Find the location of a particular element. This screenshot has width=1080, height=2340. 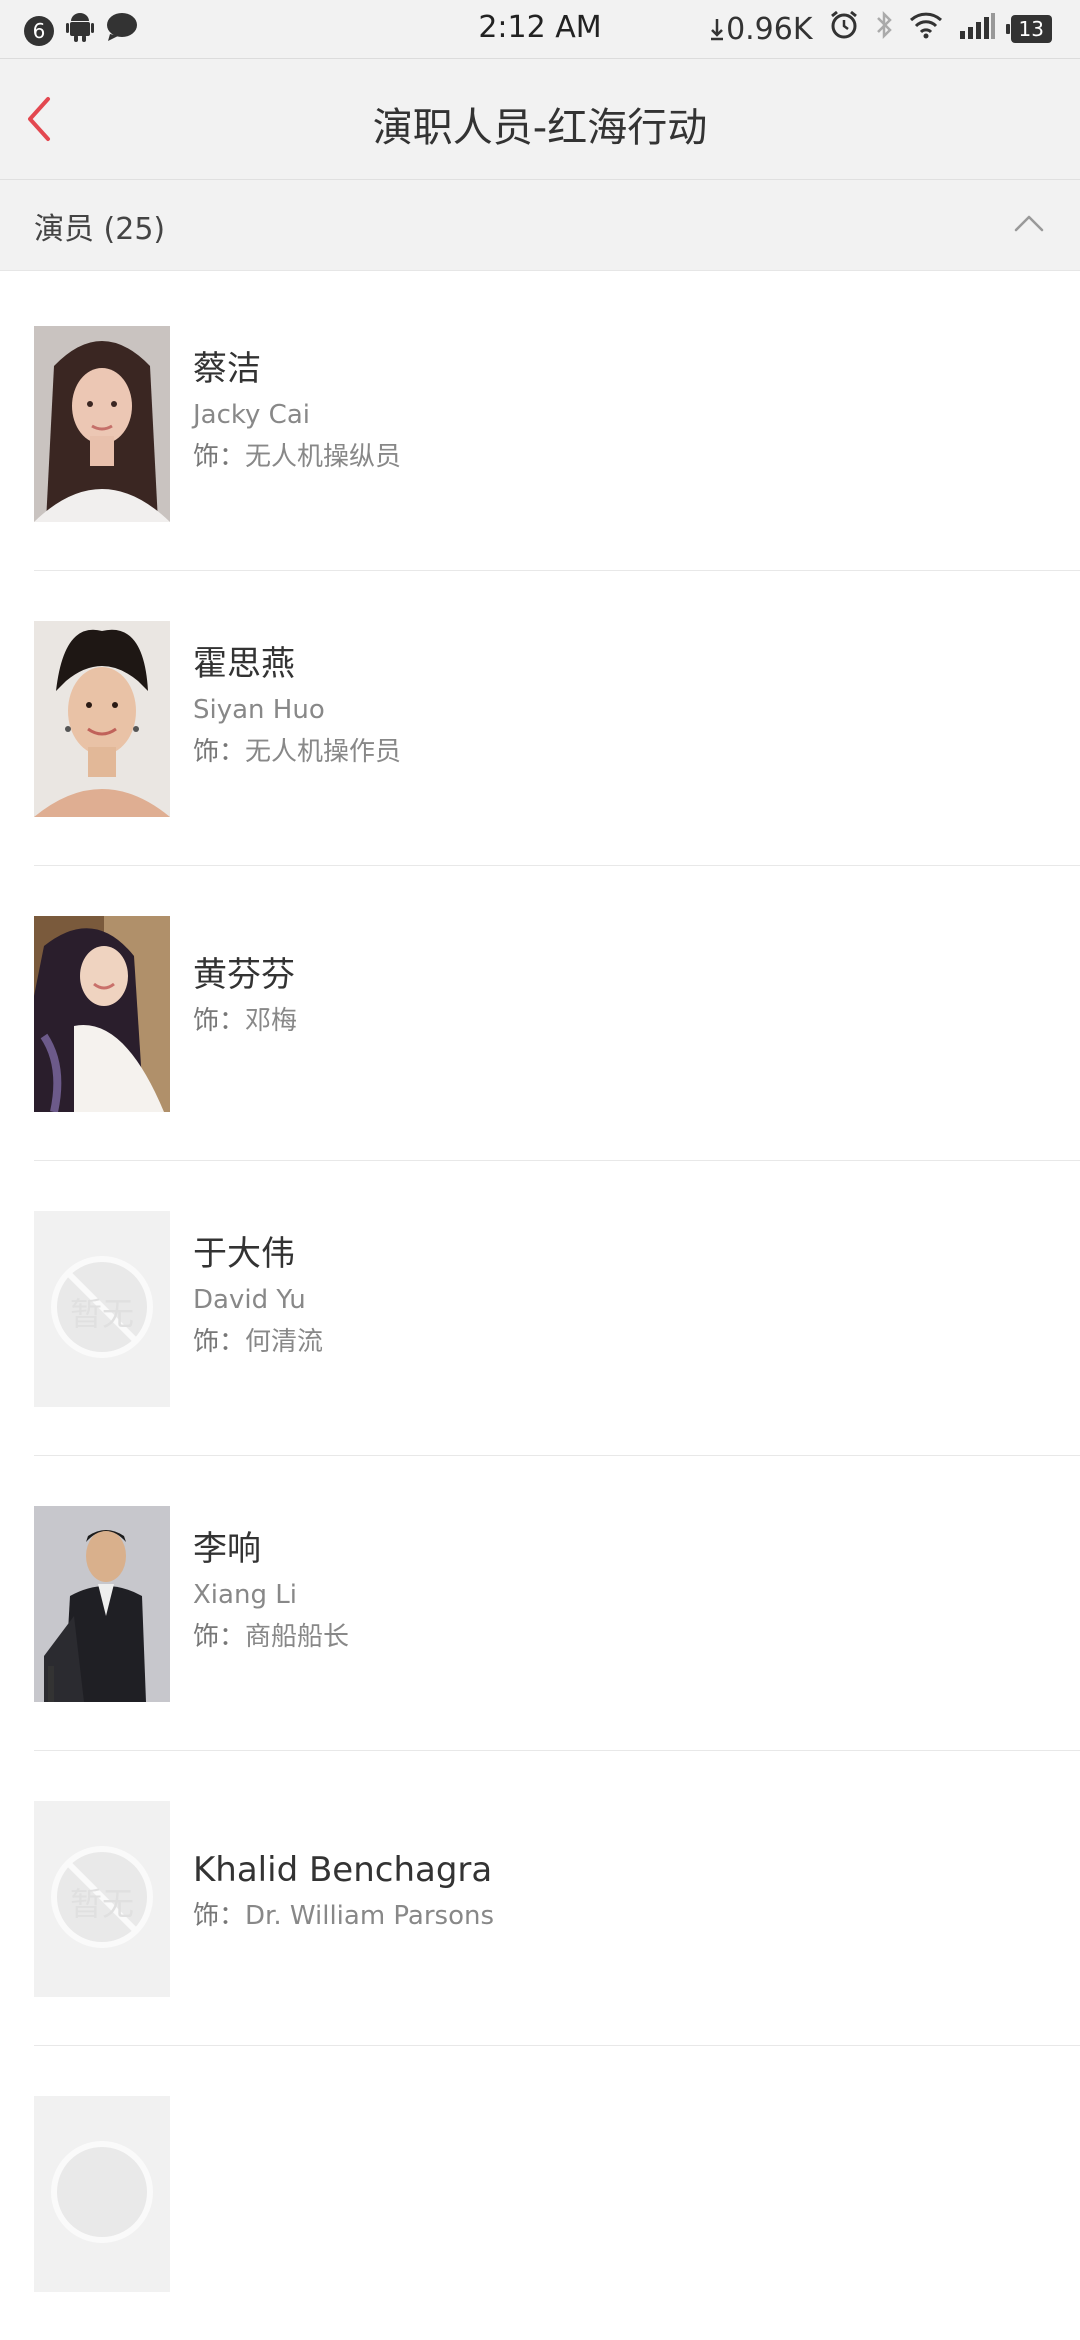

actor-name: Khalid Benchagra is located at coordinates (343, 1870).